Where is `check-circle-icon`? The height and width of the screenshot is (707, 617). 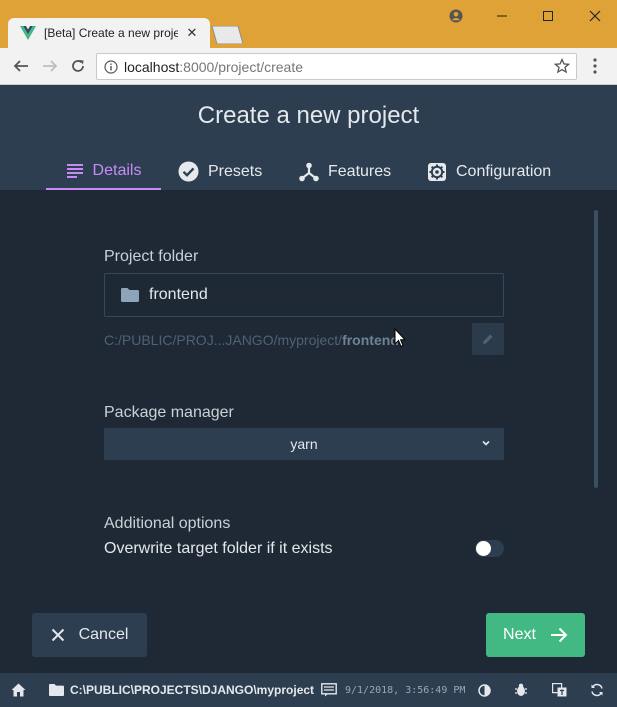 check-circle-icon is located at coordinates (188, 171).